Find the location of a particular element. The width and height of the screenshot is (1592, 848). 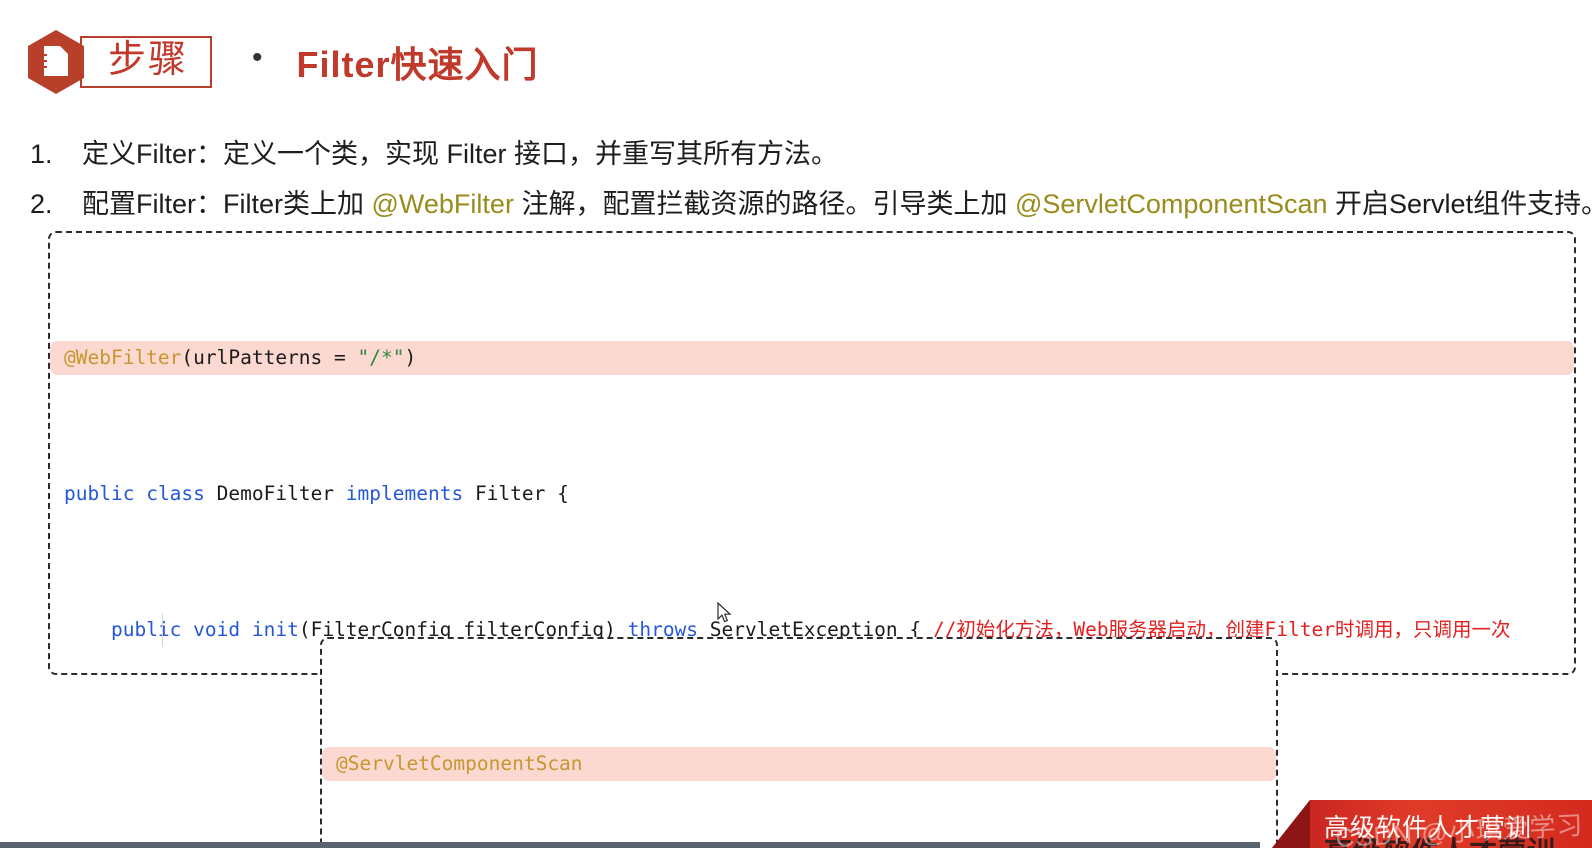

step-2-annotation-servletcomponentscan: @ServletComponentScan is located at coordinates (1171, 204).